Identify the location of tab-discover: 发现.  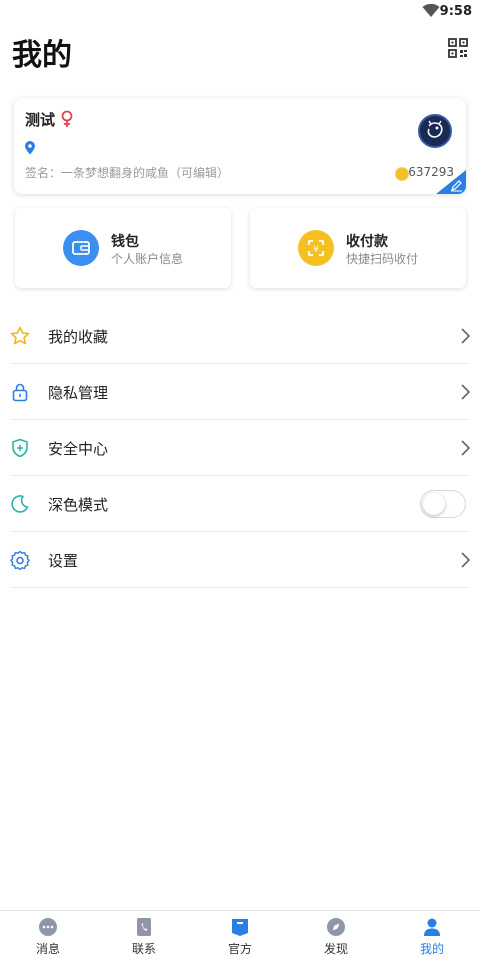
(336, 935).